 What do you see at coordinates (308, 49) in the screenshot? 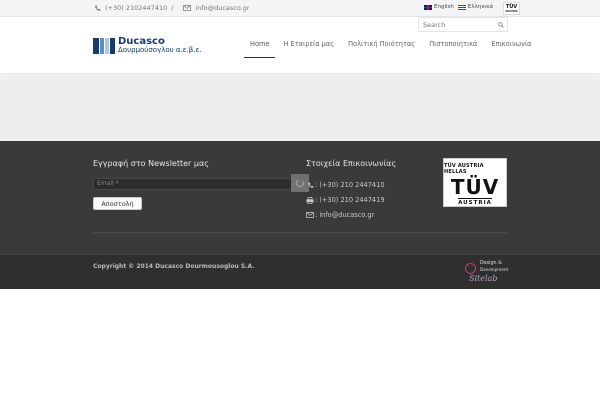
I see `nav-company: Η Εταιρεία μας` at bounding box center [308, 49].